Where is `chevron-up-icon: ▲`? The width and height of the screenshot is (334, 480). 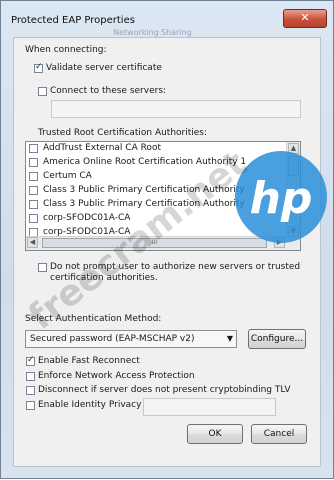 chevron-up-icon: ▲ is located at coordinates (293, 148).